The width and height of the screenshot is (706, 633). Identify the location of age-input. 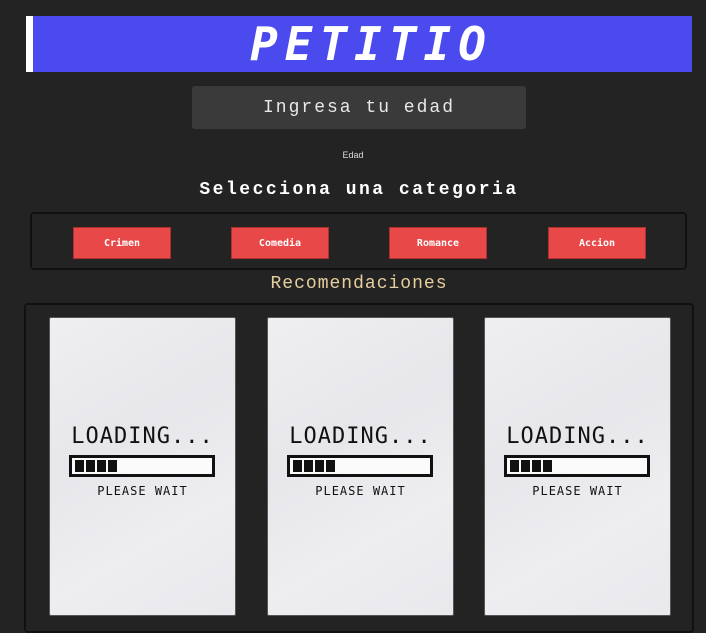
(359, 107).